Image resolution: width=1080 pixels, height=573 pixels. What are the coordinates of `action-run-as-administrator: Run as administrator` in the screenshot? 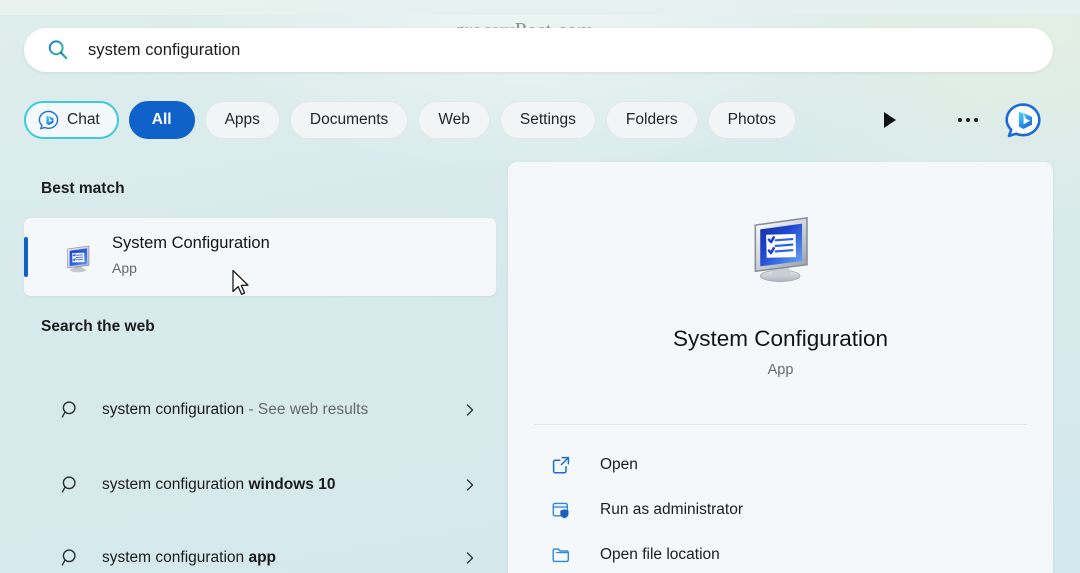 It's located at (780, 510).